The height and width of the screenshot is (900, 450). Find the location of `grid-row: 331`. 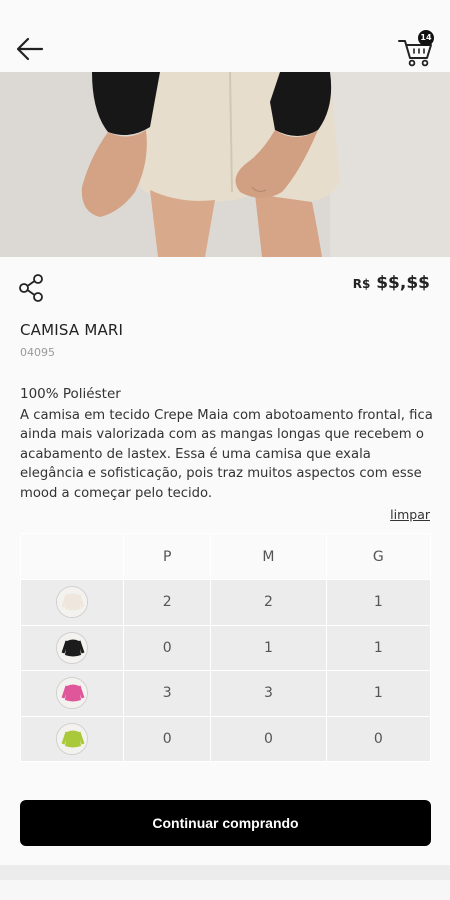

grid-row: 331 is located at coordinates (226, 693).